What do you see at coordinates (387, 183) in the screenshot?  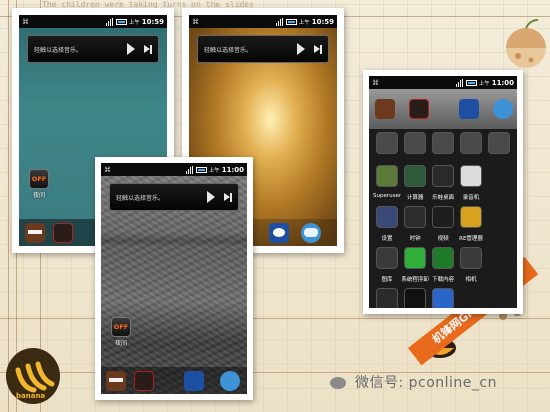 I see `app-item: Superuser` at bounding box center [387, 183].